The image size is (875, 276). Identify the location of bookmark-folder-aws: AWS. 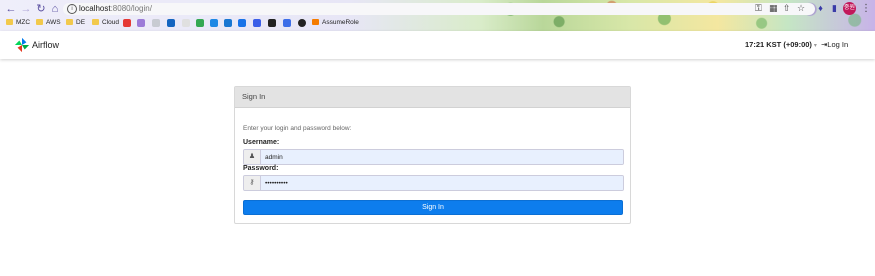
(48, 23).